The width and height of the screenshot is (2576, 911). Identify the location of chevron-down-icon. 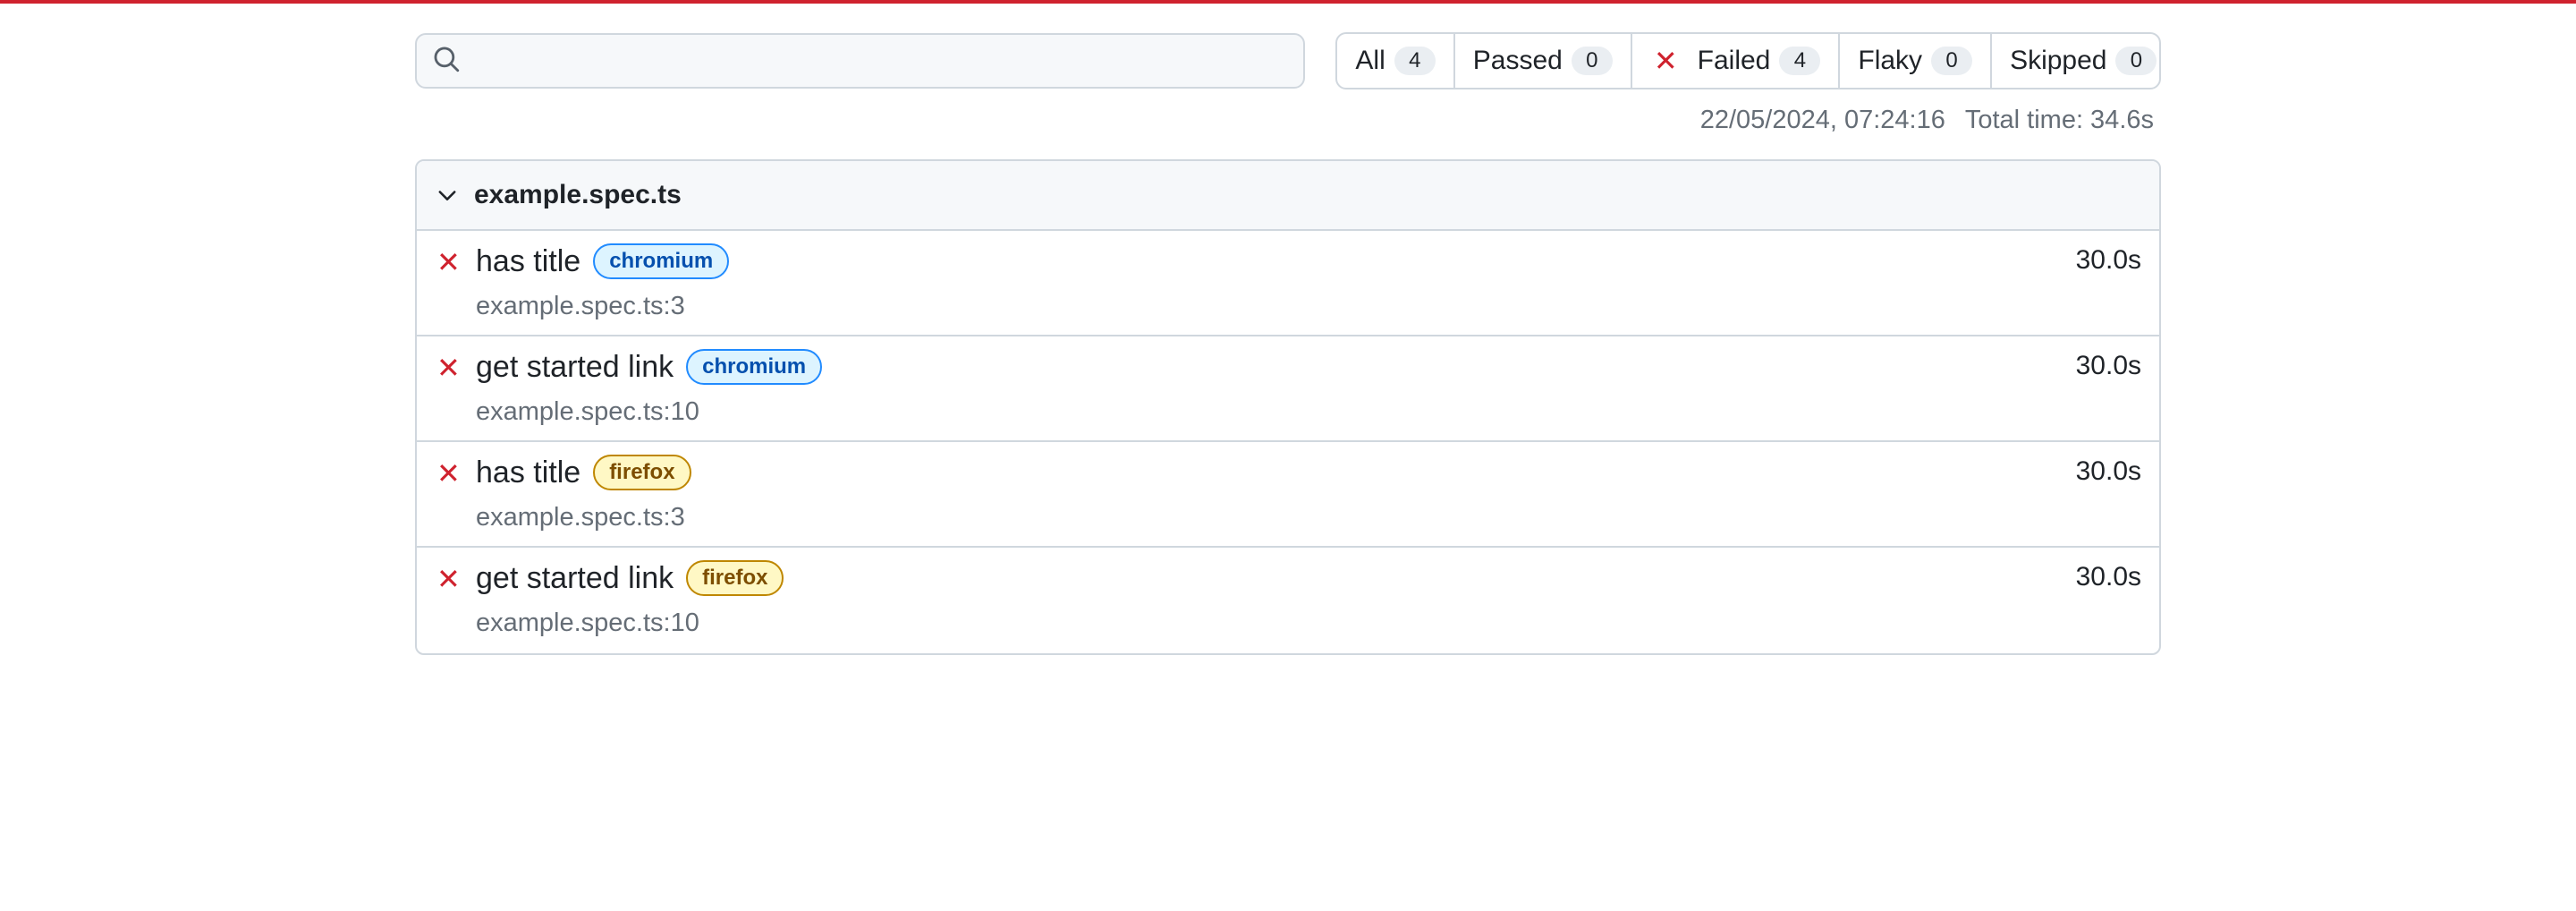
(447, 195).